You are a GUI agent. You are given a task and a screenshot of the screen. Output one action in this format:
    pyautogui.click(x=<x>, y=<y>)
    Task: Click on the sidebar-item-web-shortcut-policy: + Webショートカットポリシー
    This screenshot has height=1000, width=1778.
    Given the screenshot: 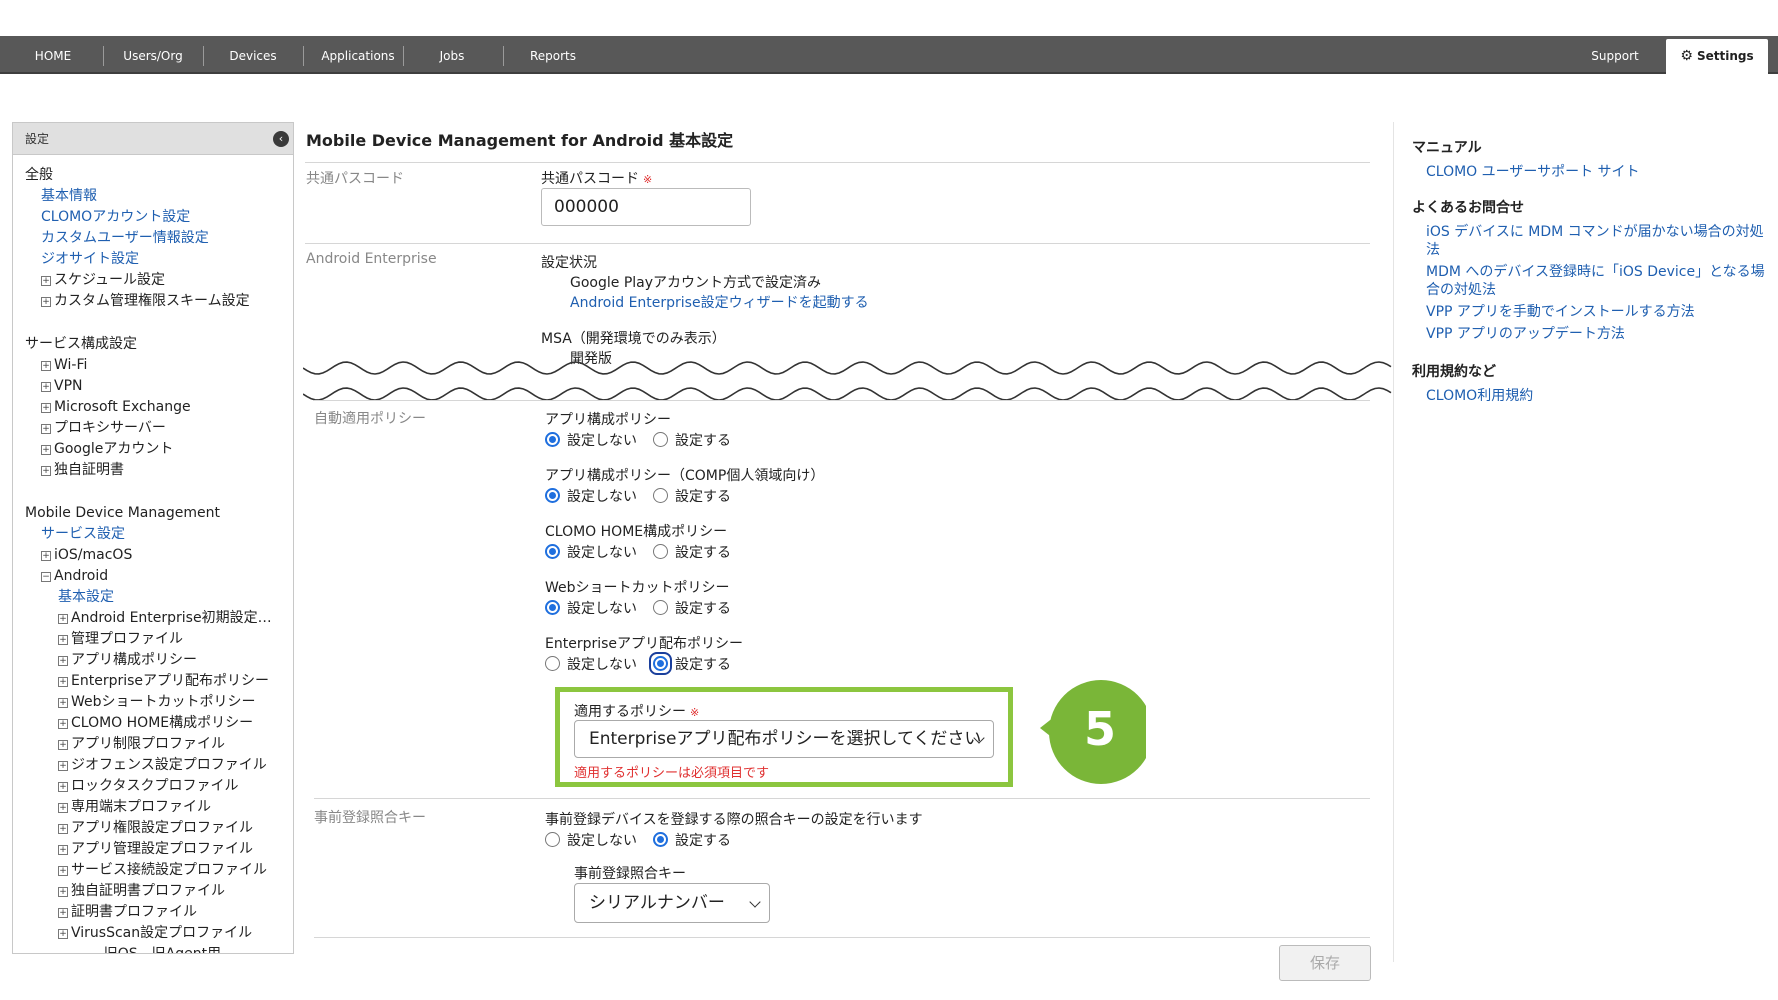 What is the action you would take?
    pyautogui.click(x=159, y=702)
    